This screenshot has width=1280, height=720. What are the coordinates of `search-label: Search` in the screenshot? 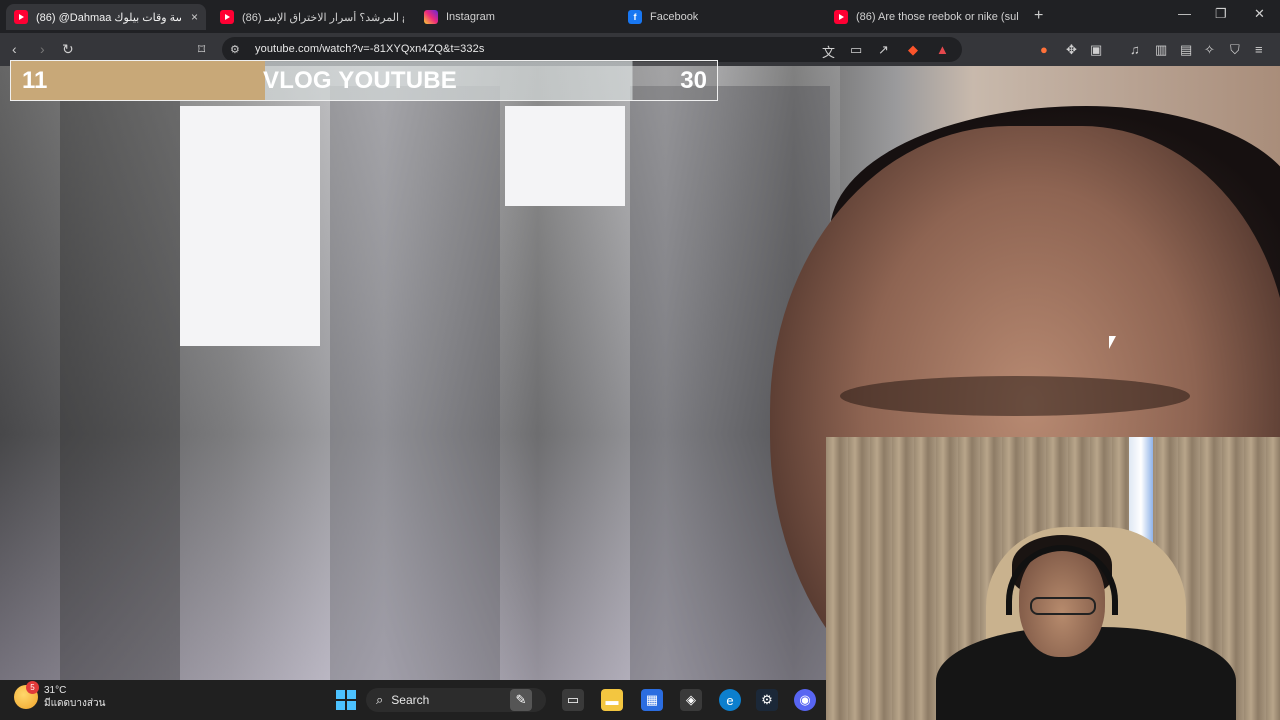 It's located at (410, 700).